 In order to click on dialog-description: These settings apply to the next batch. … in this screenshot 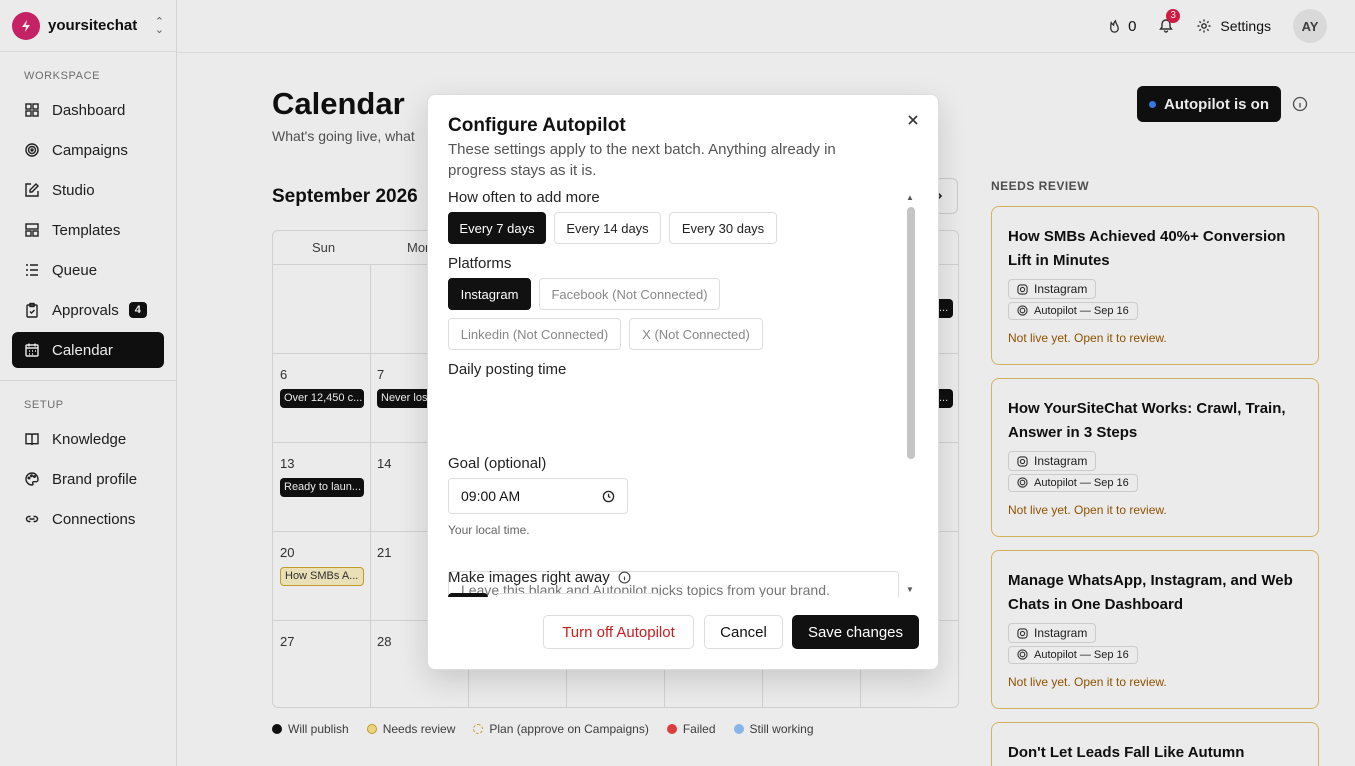, I will do `click(642, 160)`.